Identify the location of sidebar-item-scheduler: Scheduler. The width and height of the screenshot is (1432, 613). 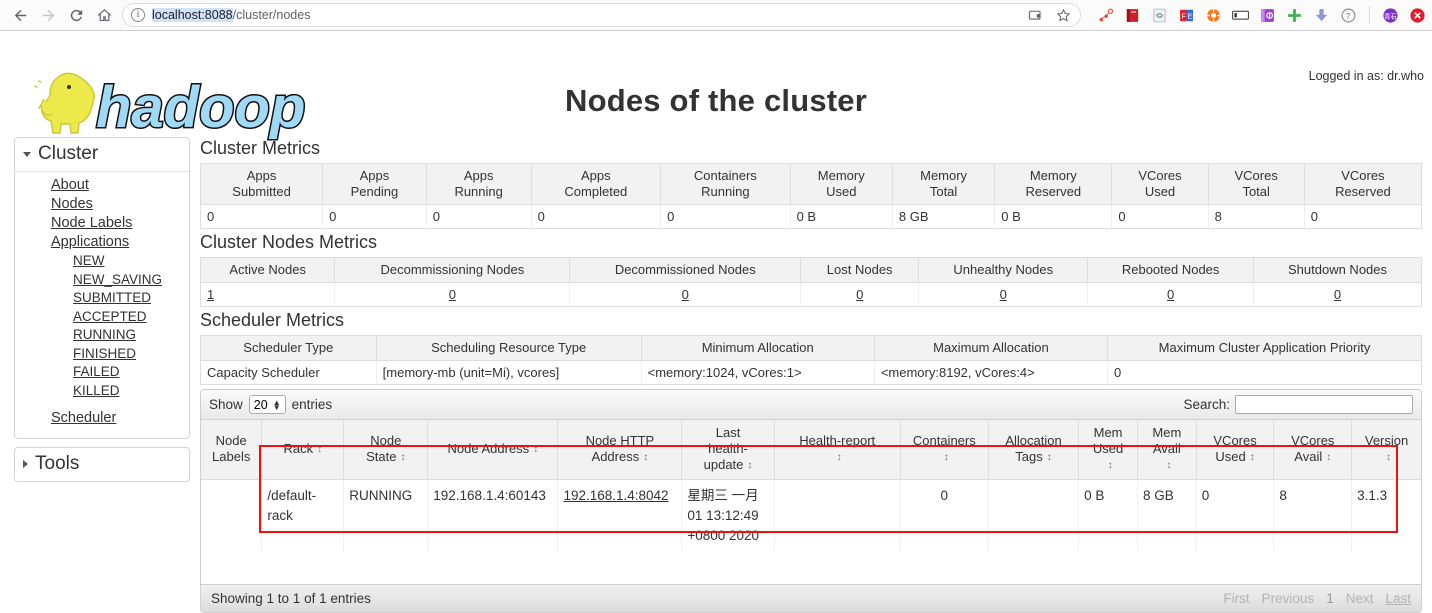
(102, 418).